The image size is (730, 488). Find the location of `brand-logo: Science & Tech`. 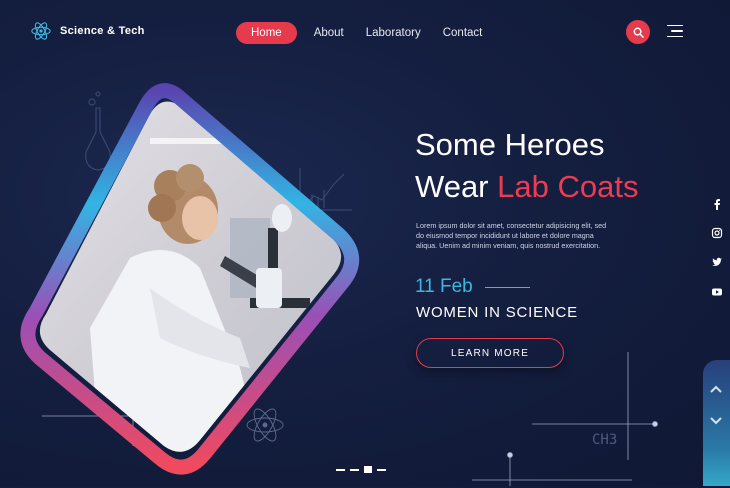

brand-logo: Science & Tech is located at coordinates (87, 31).